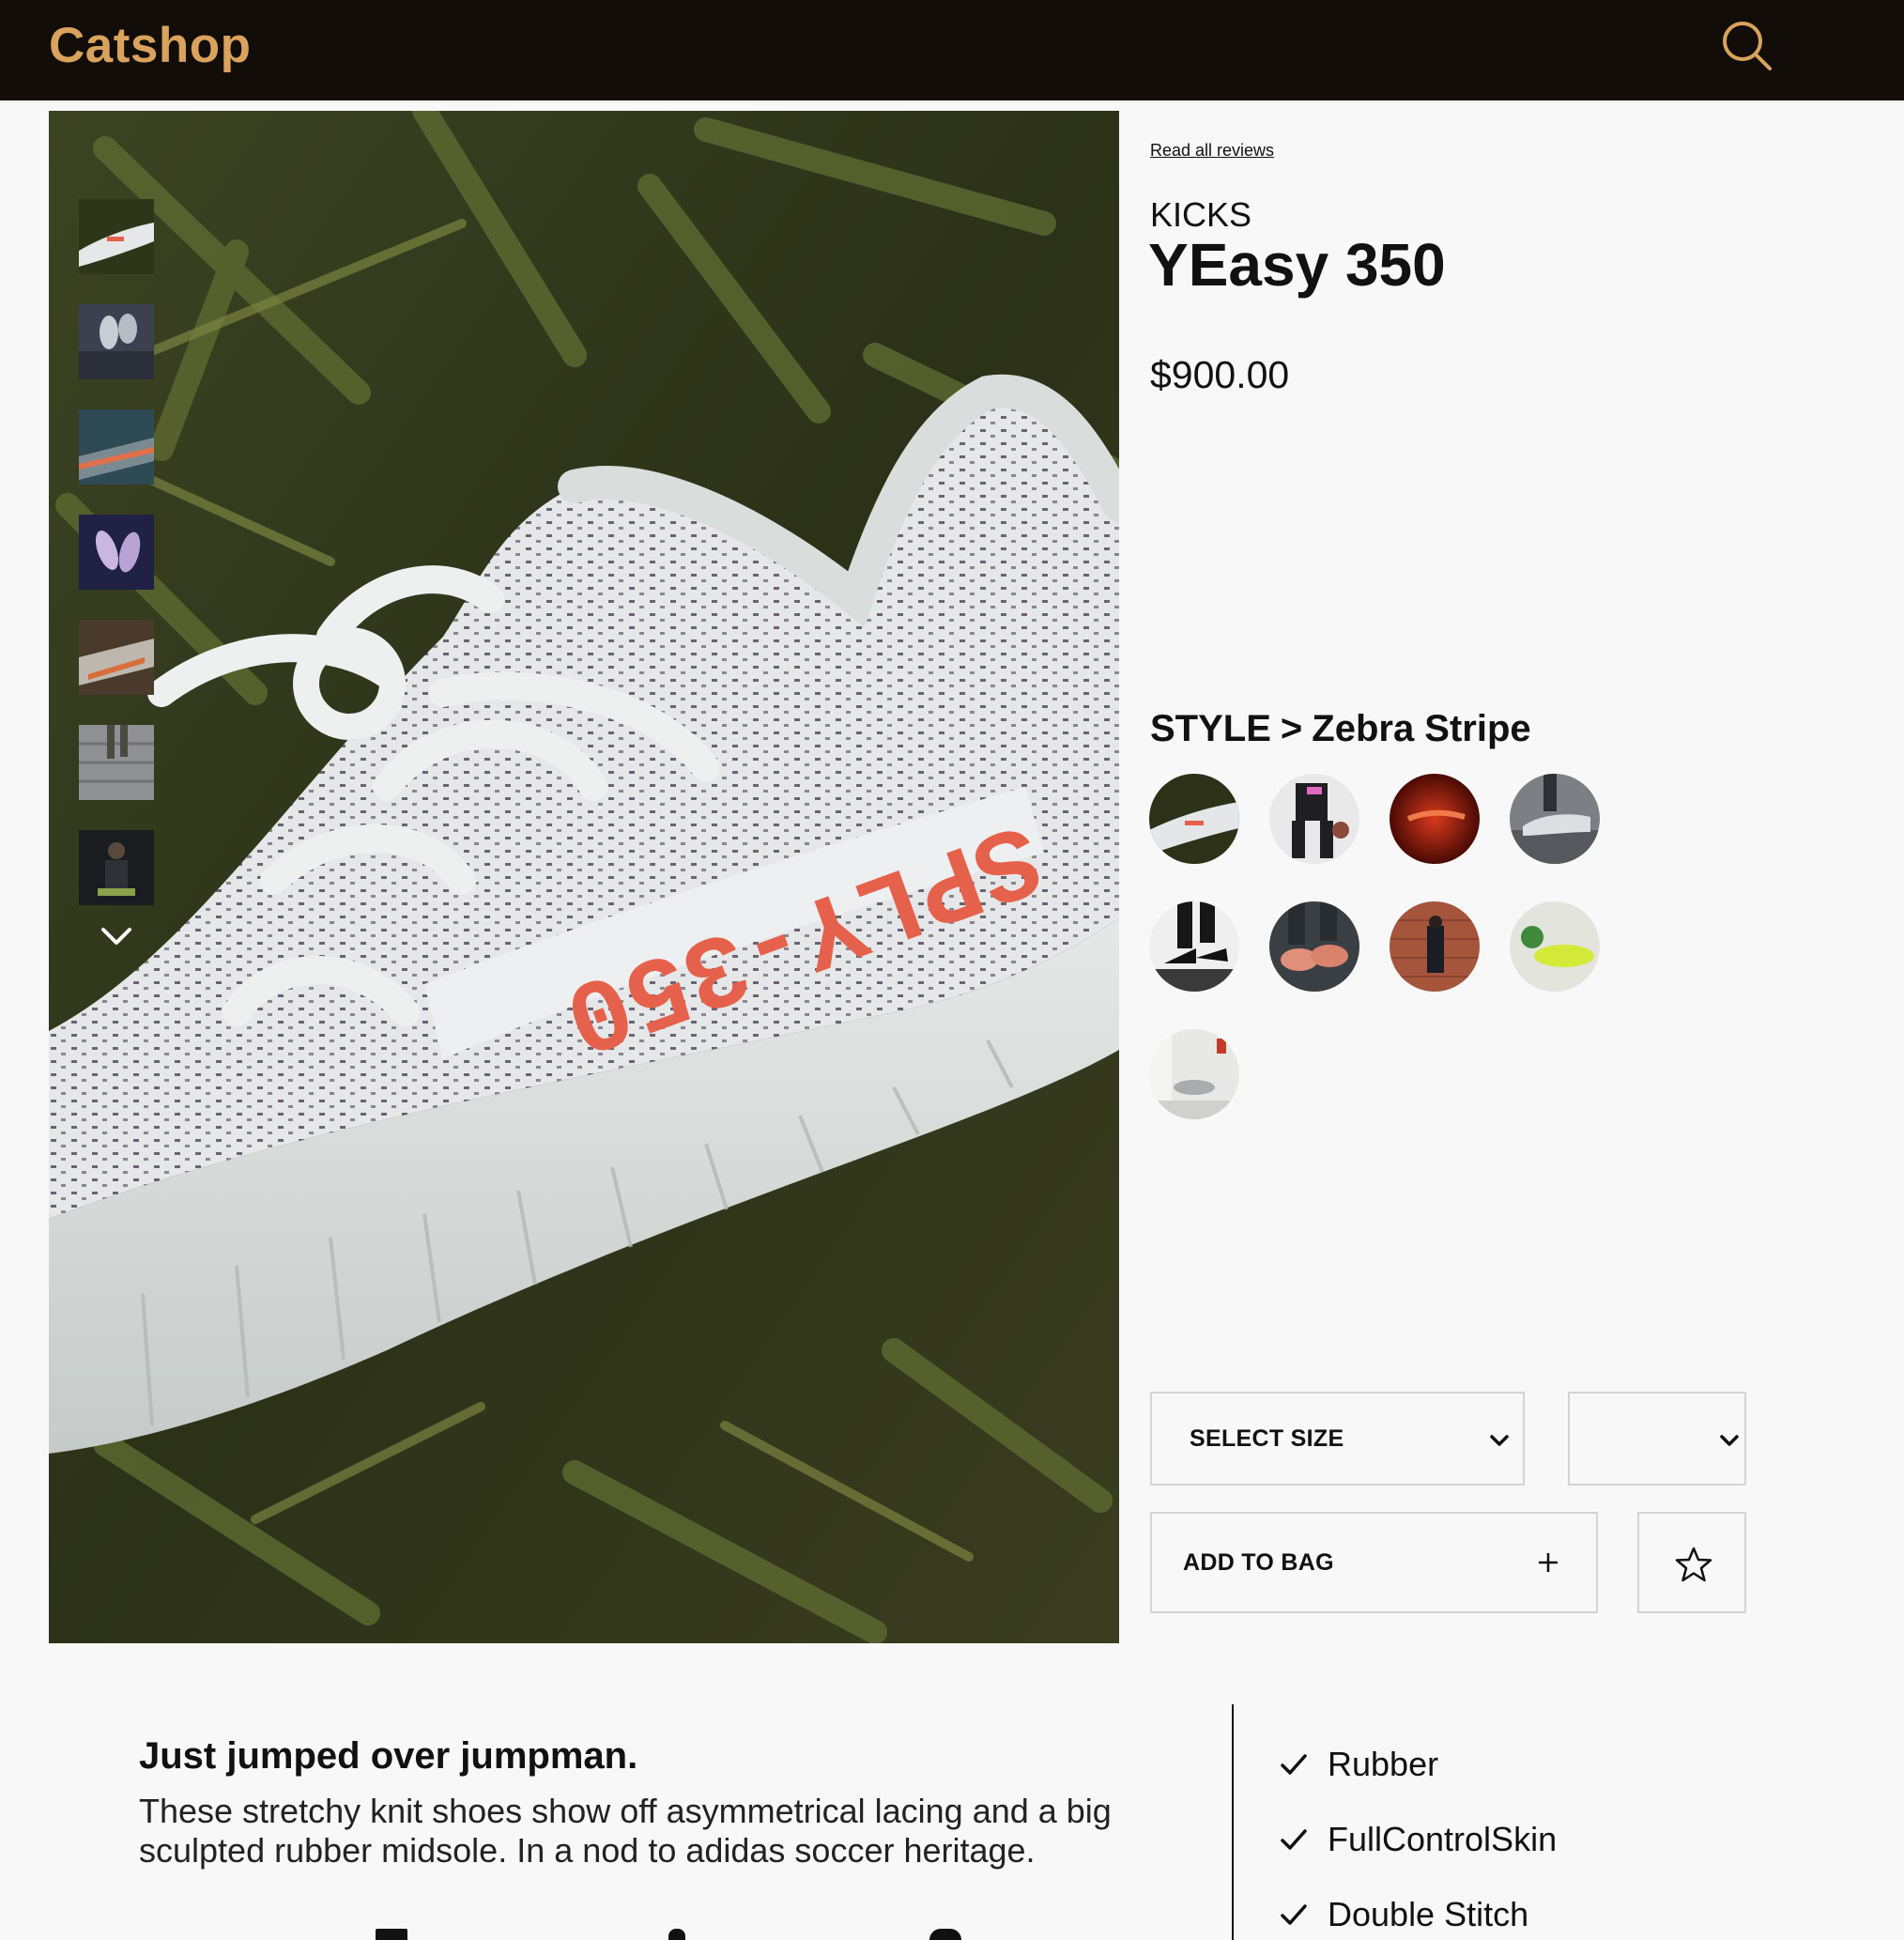 This screenshot has height=1940, width=1904. What do you see at coordinates (1314, 946) in the screenshot?
I see `style-swatch-orange-pair` at bounding box center [1314, 946].